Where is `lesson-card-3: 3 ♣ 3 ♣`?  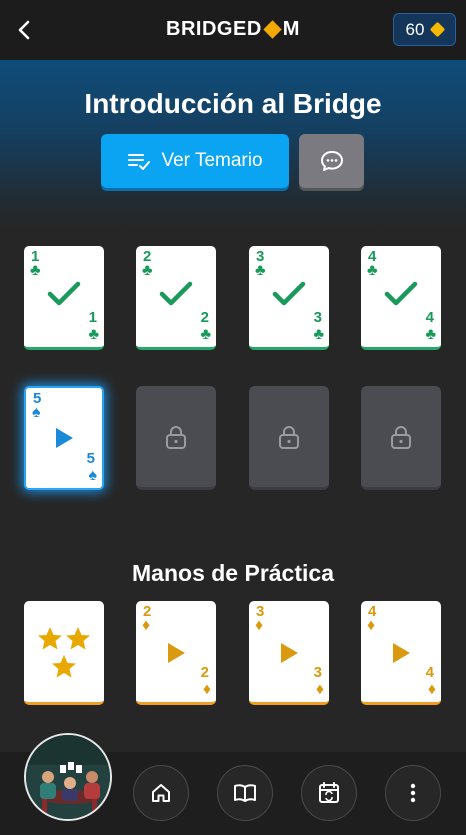
lesson-card-3: 3 ♣ 3 ♣ is located at coordinates (289, 298).